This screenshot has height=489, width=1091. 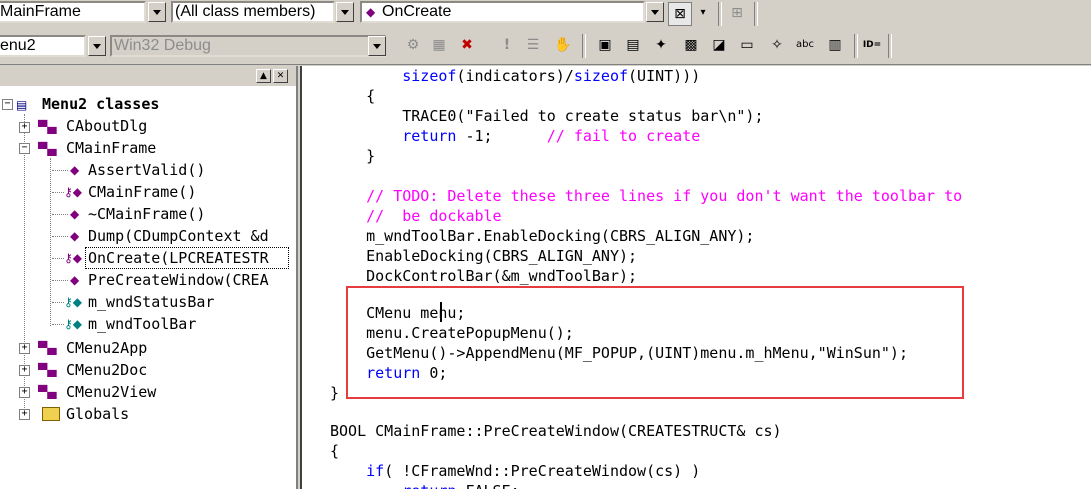 What do you see at coordinates (248, 46) in the screenshot?
I see `config-combo: Win32 Debug` at bounding box center [248, 46].